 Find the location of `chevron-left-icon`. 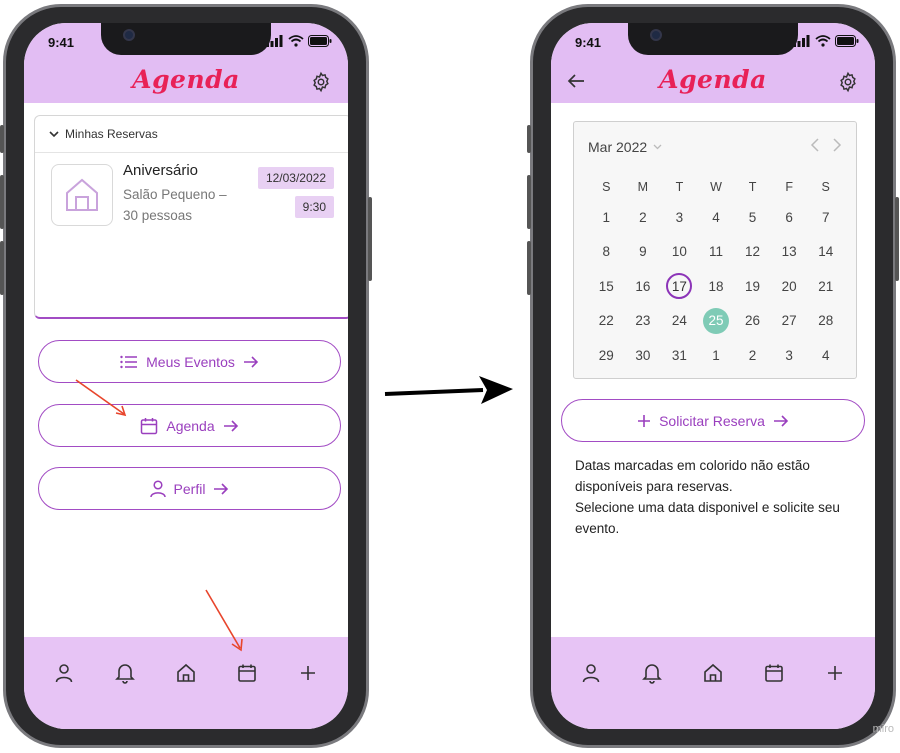

chevron-left-icon is located at coordinates (815, 145).